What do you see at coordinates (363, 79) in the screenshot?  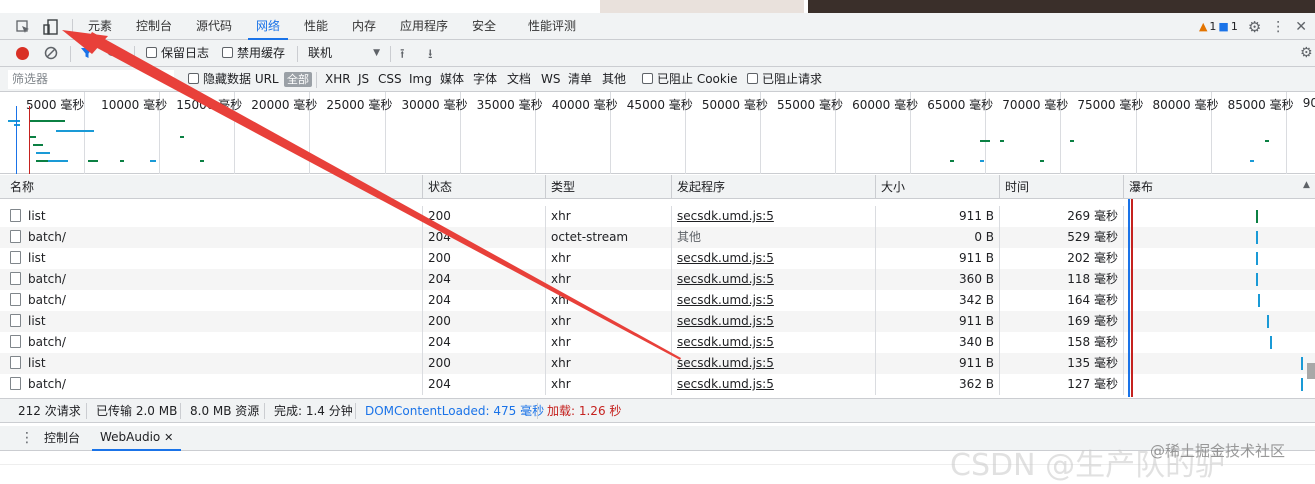 I see `filter-type-js: JS` at bounding box center [363, 79].